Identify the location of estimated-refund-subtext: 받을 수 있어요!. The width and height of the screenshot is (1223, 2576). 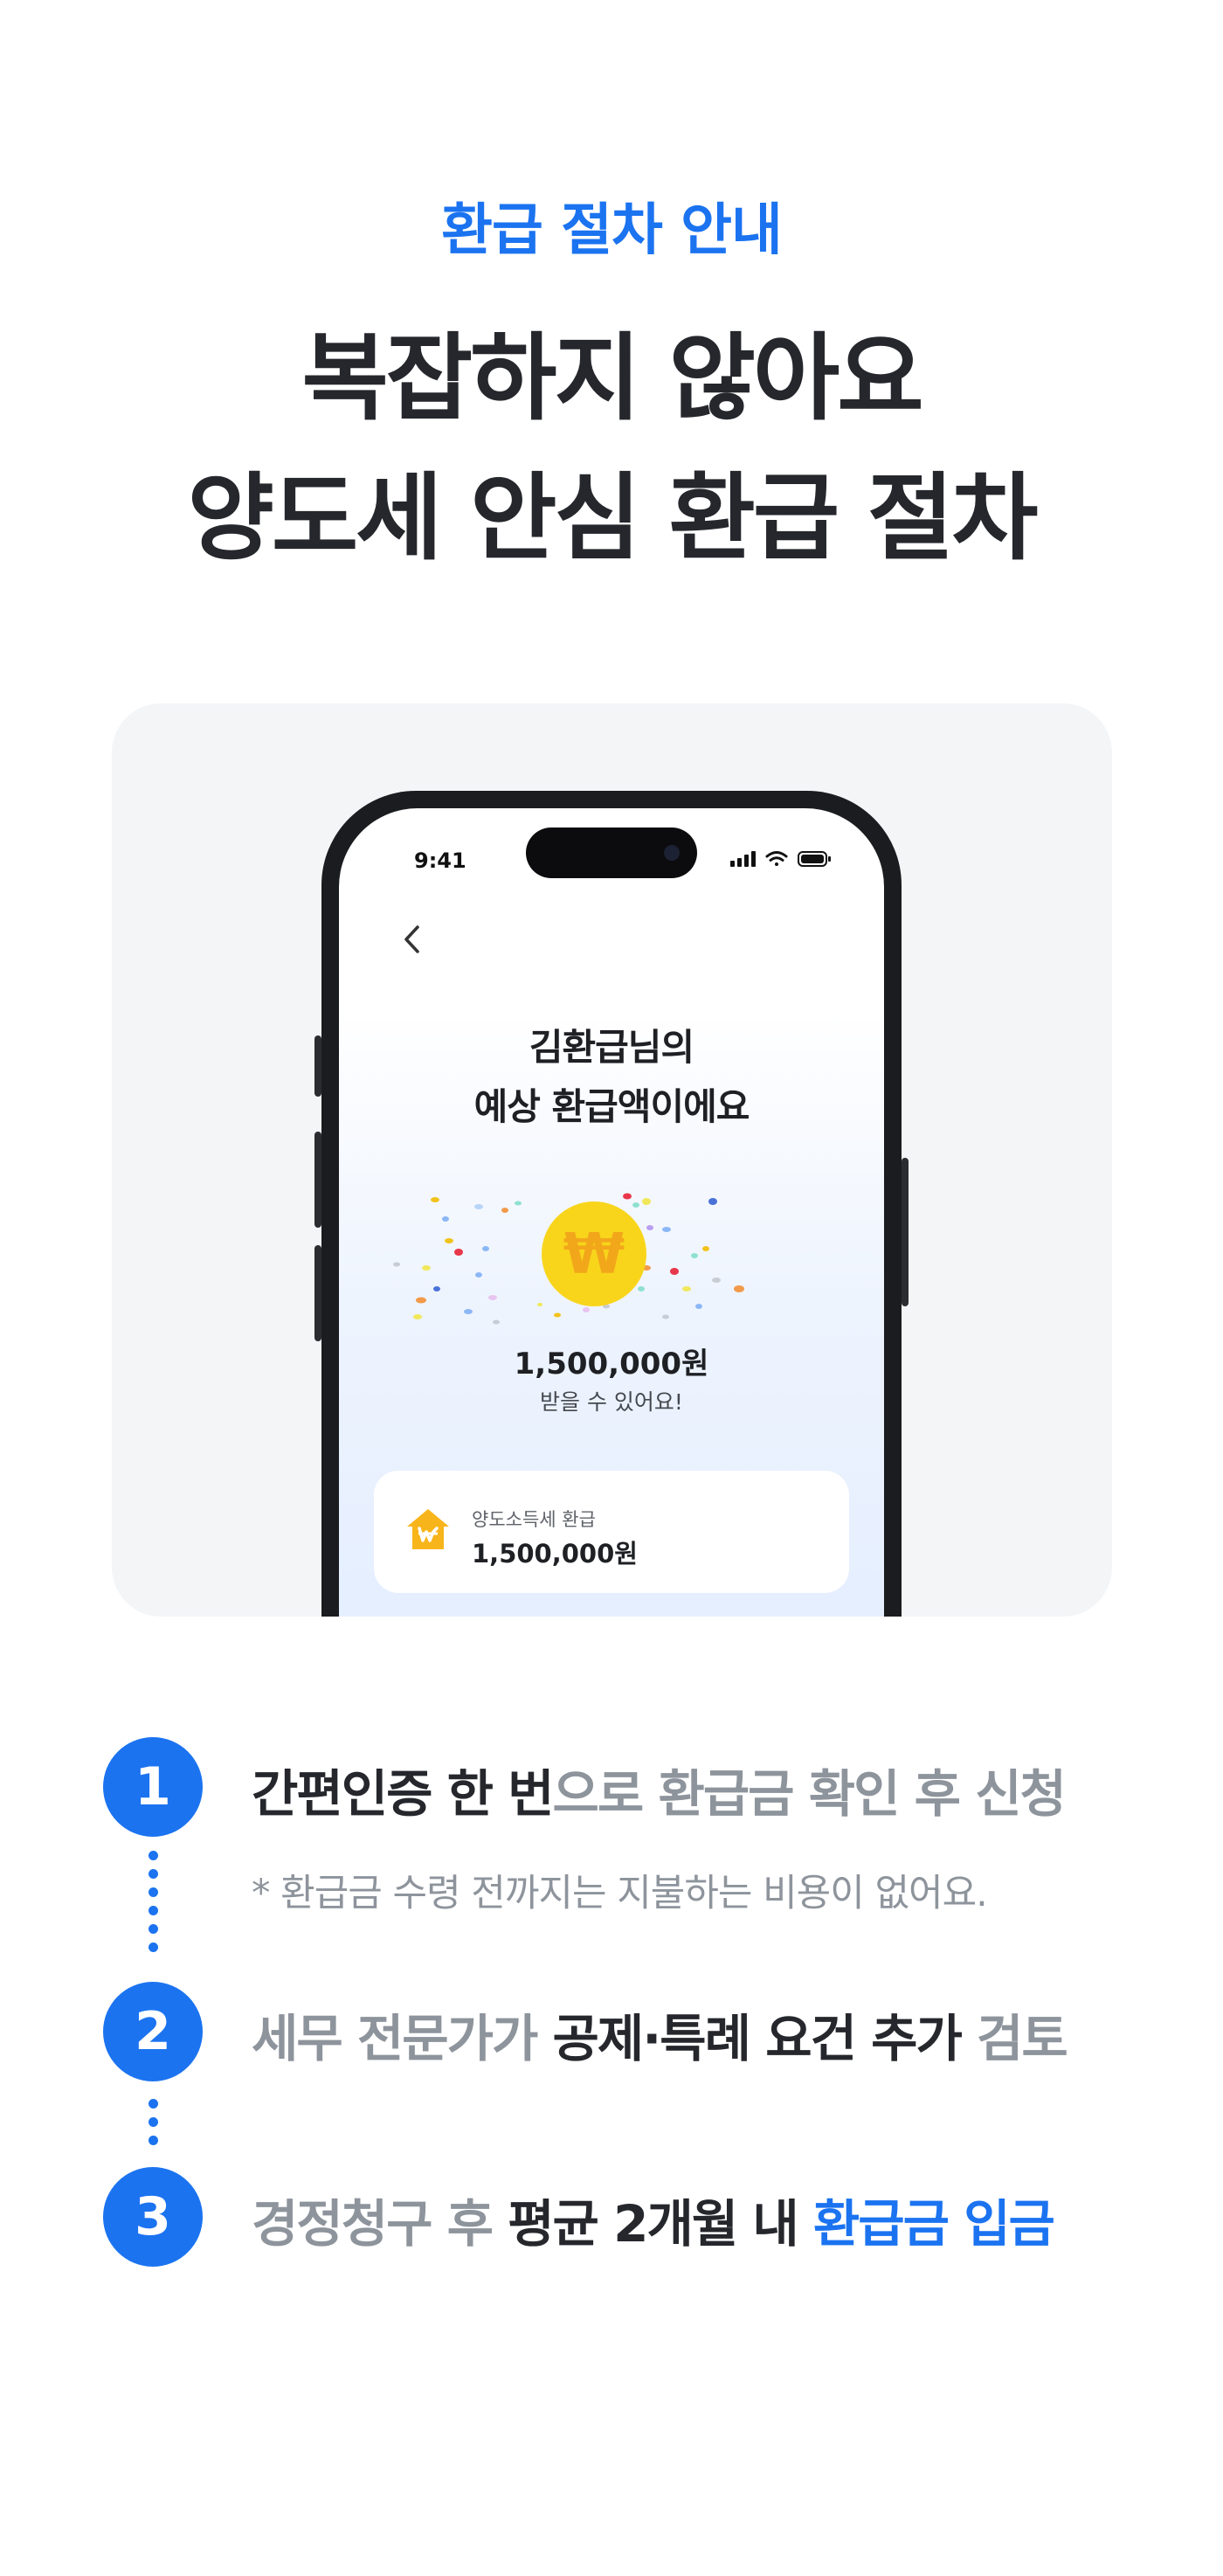
(611, 1402).